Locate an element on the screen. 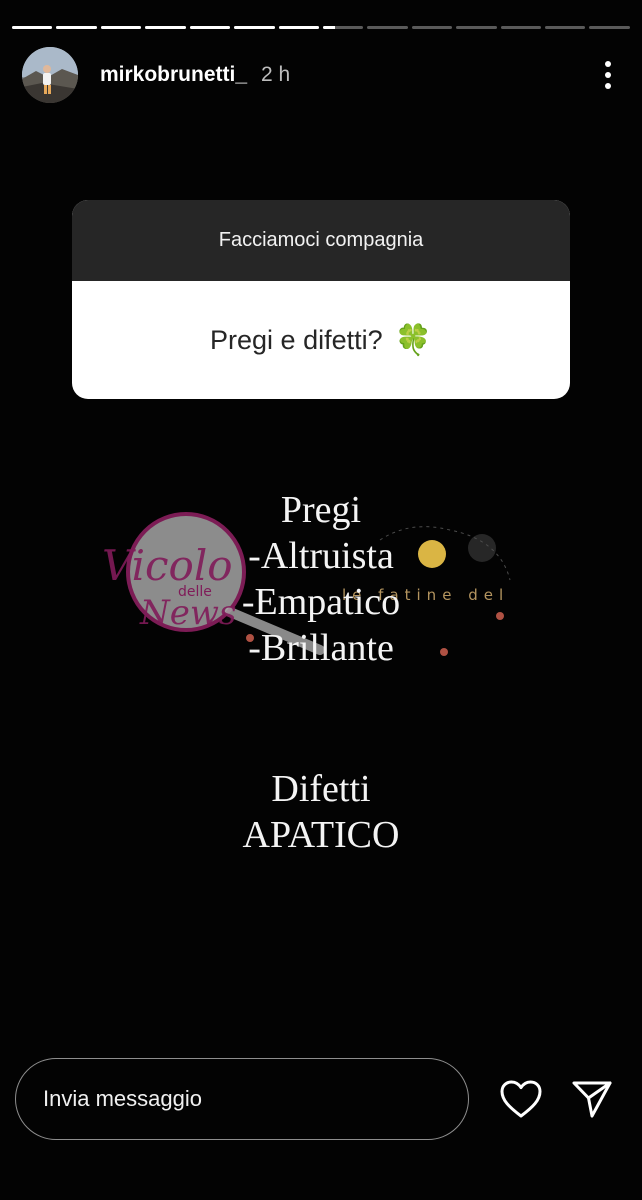 The image size is (642, 1200). more-vertical-icon is located at coordinates (608, 75).